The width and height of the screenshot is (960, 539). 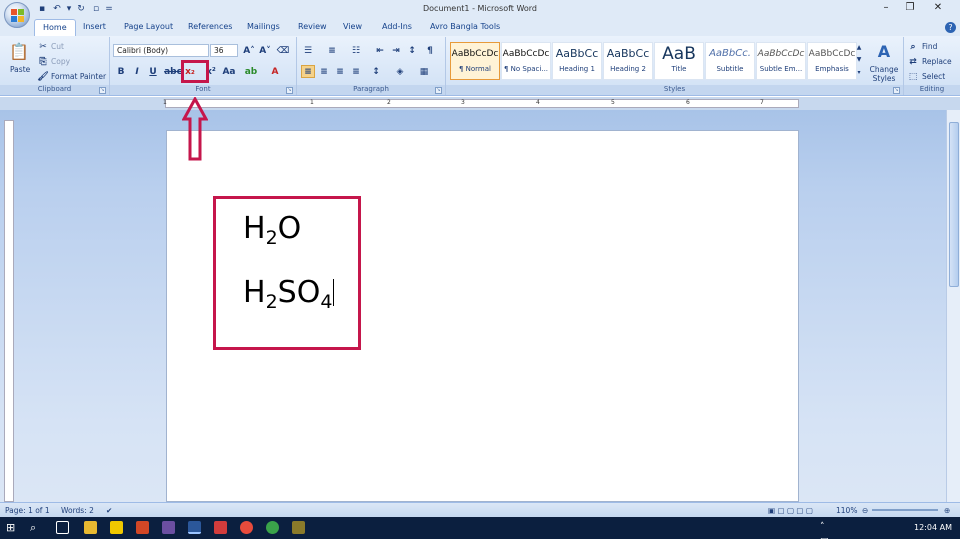 I want to click on view-buttons: ▣ ▢ ▢ ▢ ▢, so click(x=790, y=510).